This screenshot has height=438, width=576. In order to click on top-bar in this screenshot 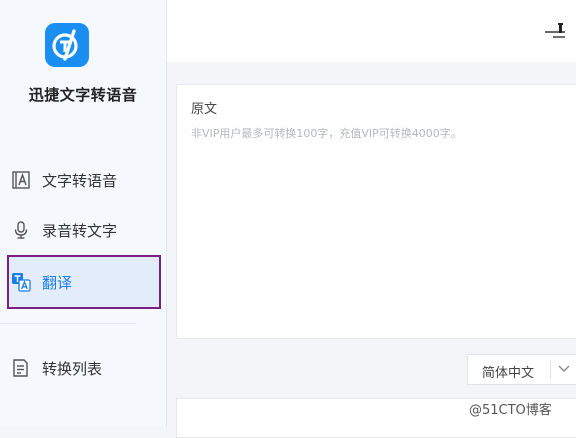, I will do `click(371, 31)`.